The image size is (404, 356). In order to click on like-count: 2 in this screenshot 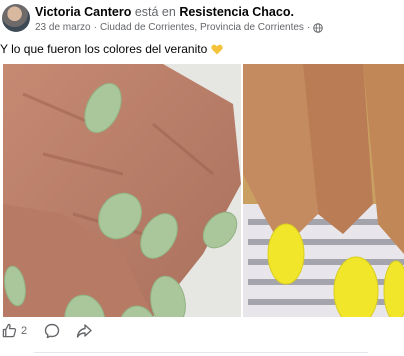, I will do `click(24, 330)`.